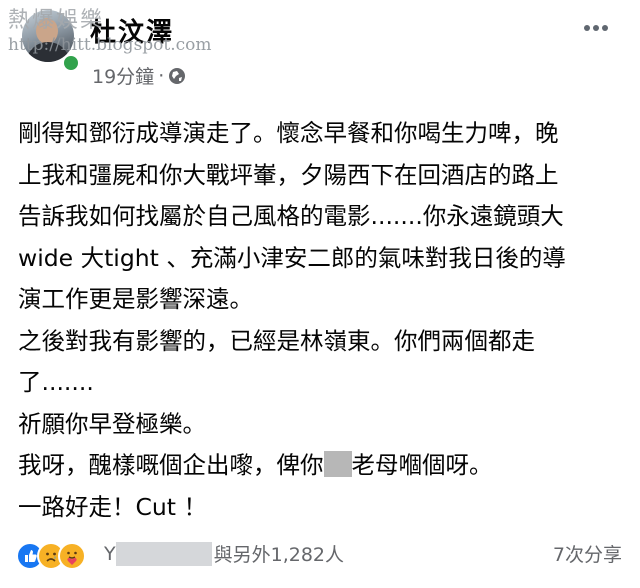 This screenshot has height=588, width=640. Describe the element at coordinates (112, 506) in the screenshot. I see `post-line: 一路好走！Cut ！` at that location.